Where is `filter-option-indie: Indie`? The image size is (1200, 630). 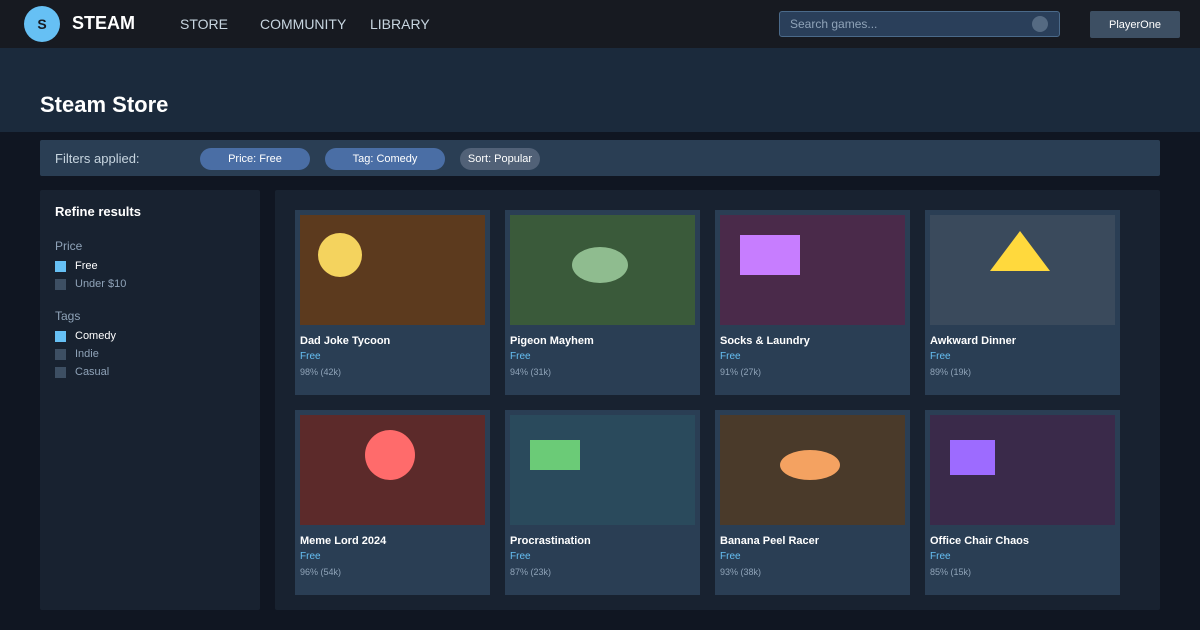
filter-option-indie: Indie is located at coordinates (77, 354).